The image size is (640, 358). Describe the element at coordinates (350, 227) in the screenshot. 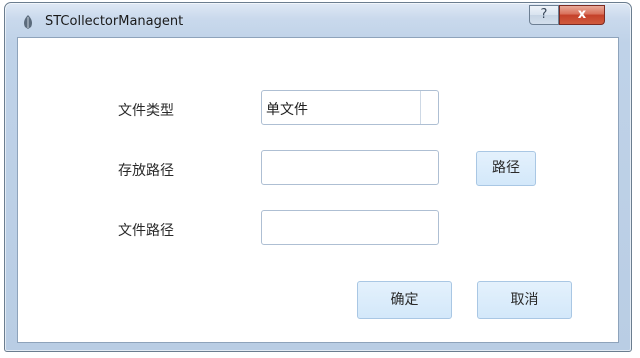

I see `file-path-input` at that location.